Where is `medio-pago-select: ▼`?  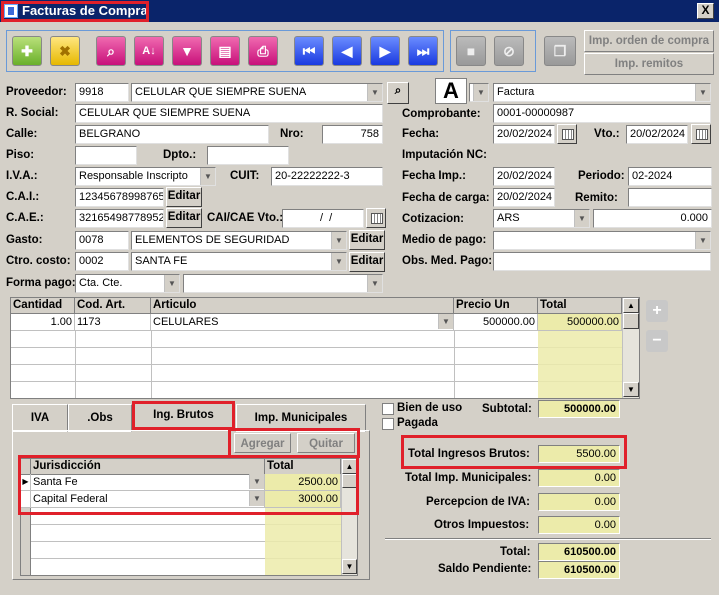
medio-pago-select: ▼ is located at coordinates (602, 240).